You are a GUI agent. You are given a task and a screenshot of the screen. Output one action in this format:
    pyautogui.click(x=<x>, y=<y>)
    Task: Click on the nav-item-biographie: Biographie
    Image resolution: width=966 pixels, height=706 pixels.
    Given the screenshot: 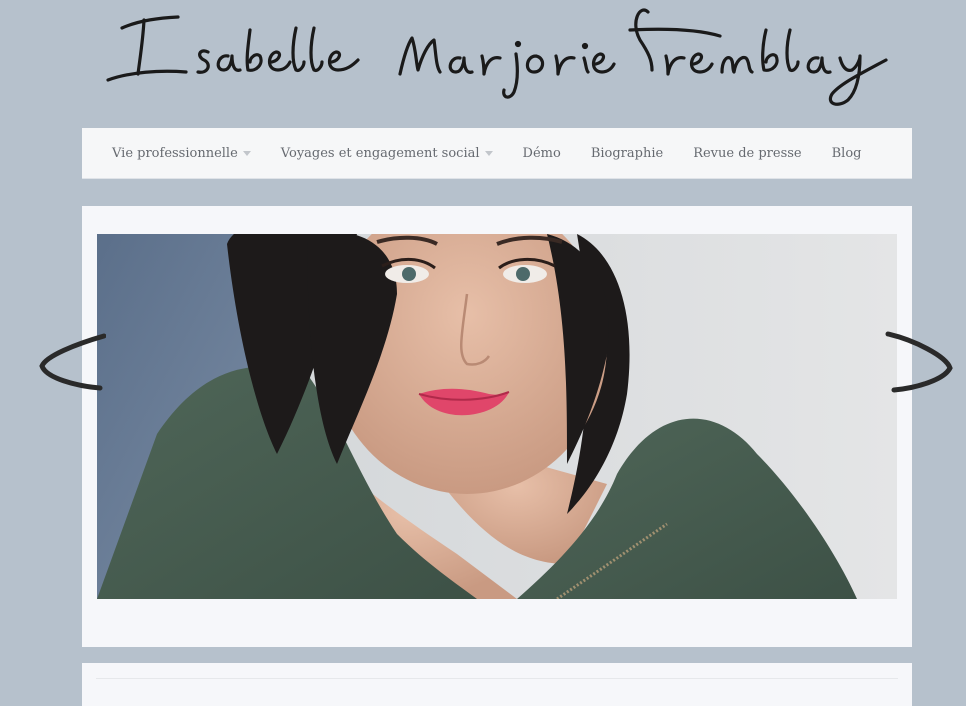 What is the action you would take?
    pyautogui.click(x=627, y=153)
    